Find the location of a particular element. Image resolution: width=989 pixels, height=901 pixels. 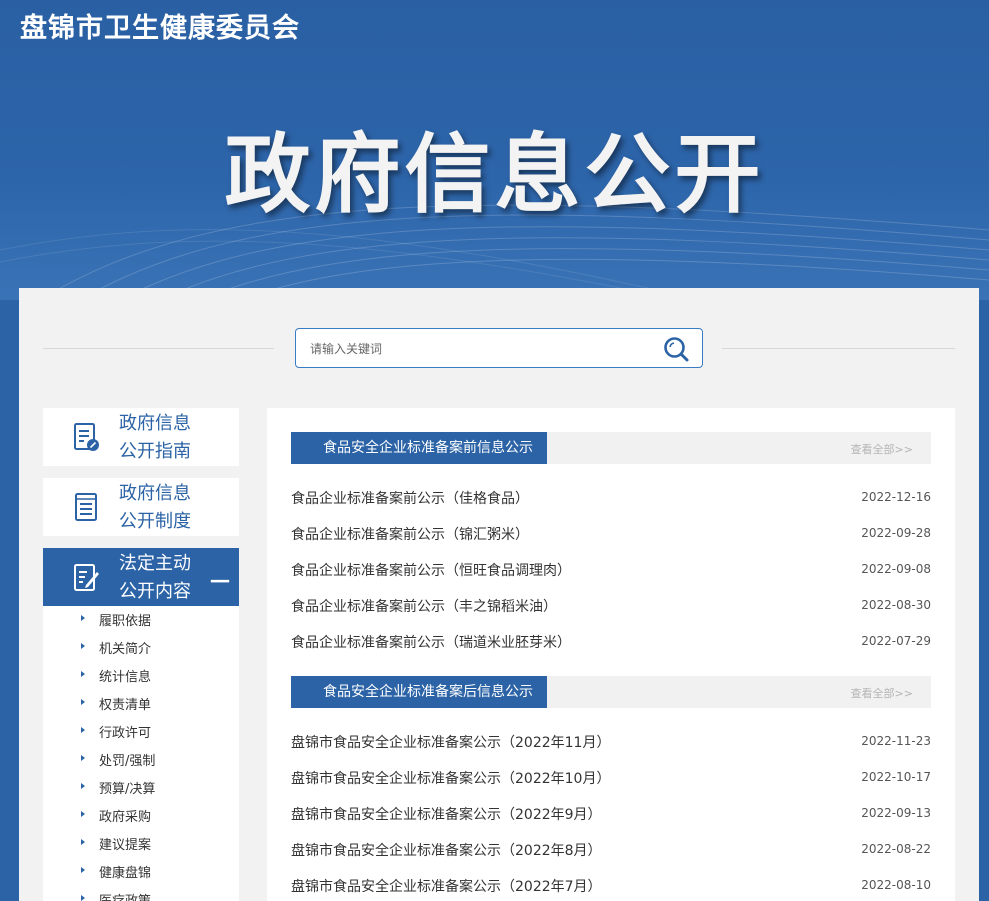

subnav-item: 行政许可 is located at coordinates (141, 732).